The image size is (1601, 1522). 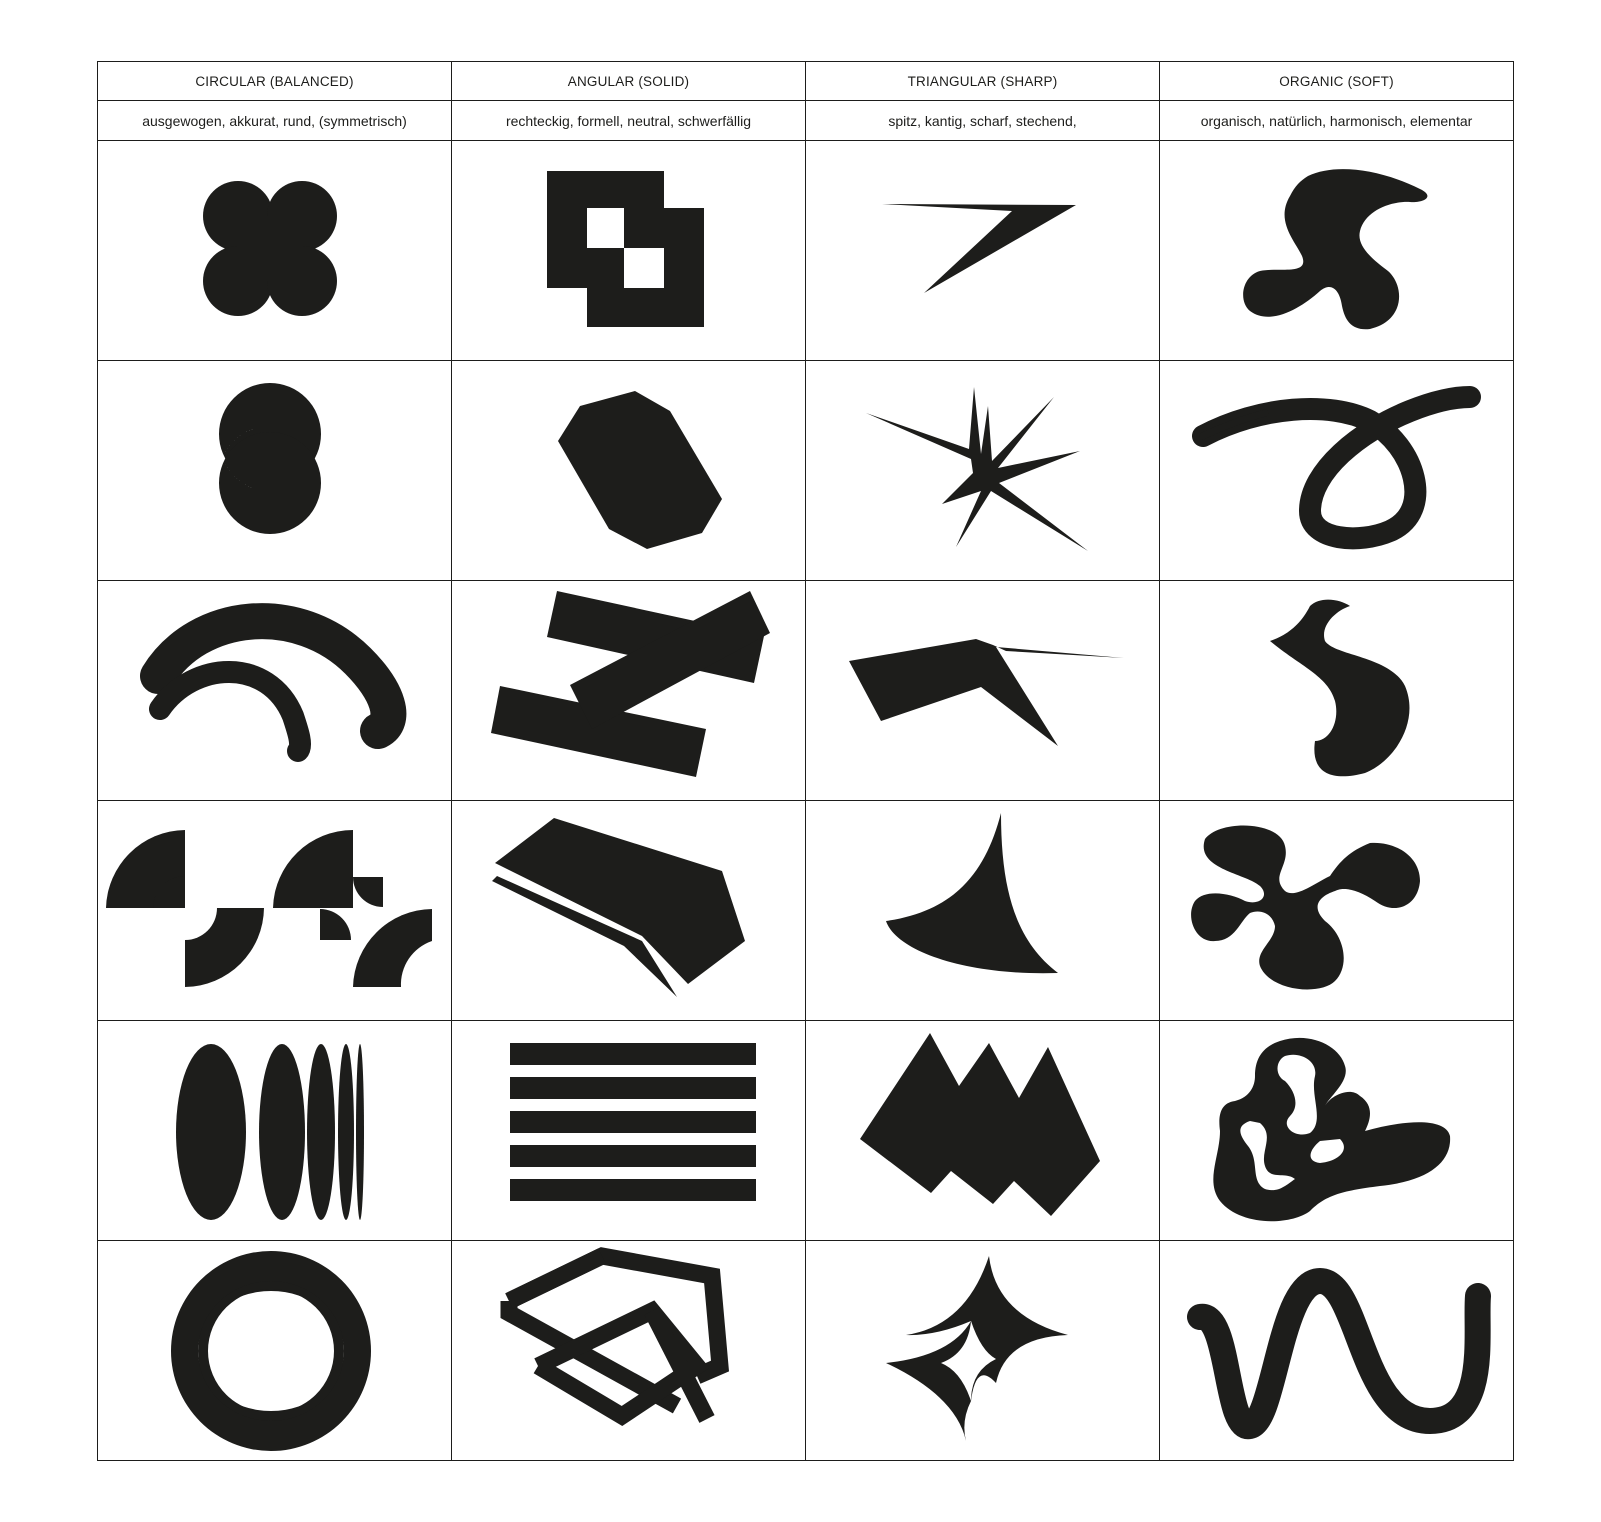 I want to click on double-arc-shape, so click(x=273, y=682).